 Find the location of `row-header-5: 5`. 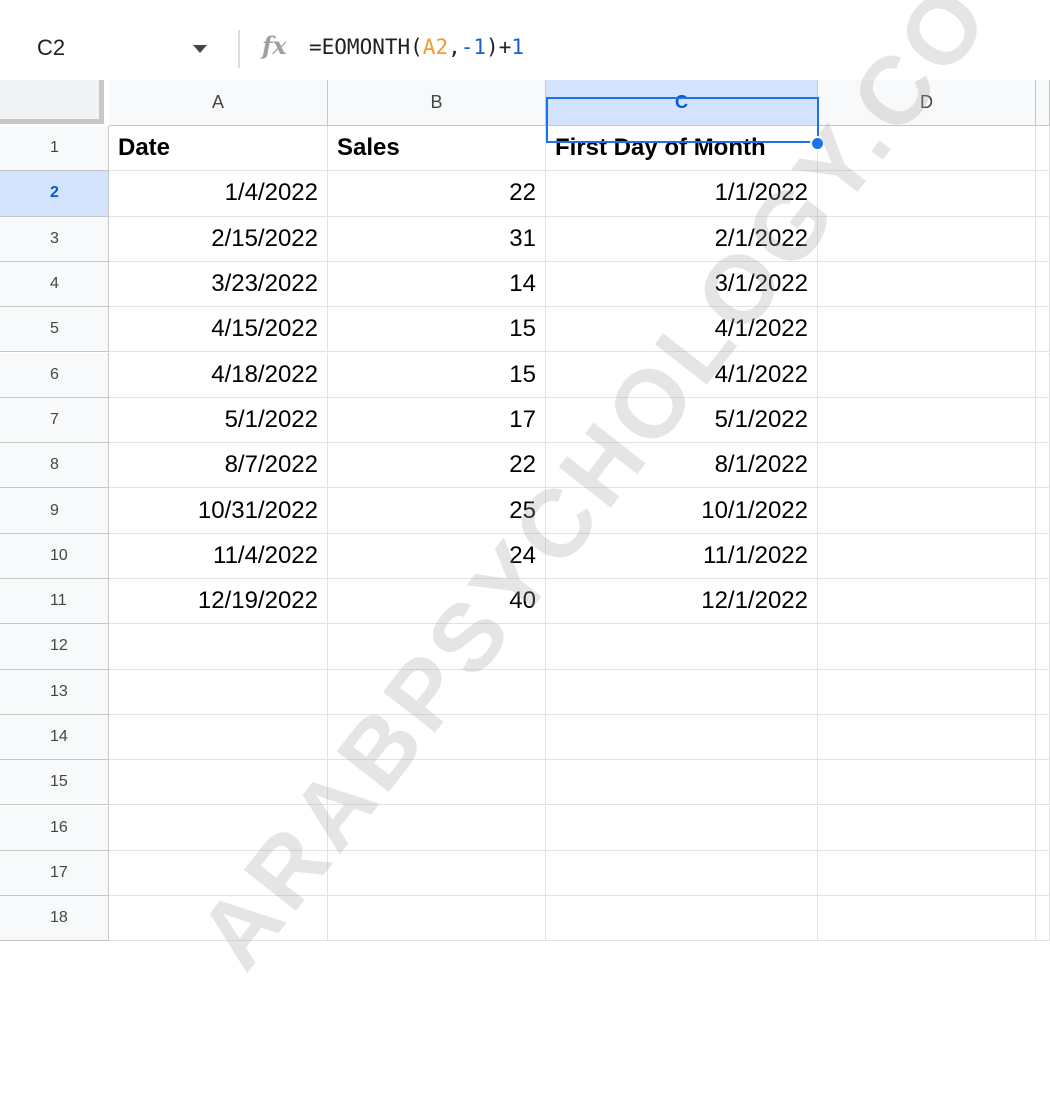

row-header-5: 5 is located at coordinates (54, 330).